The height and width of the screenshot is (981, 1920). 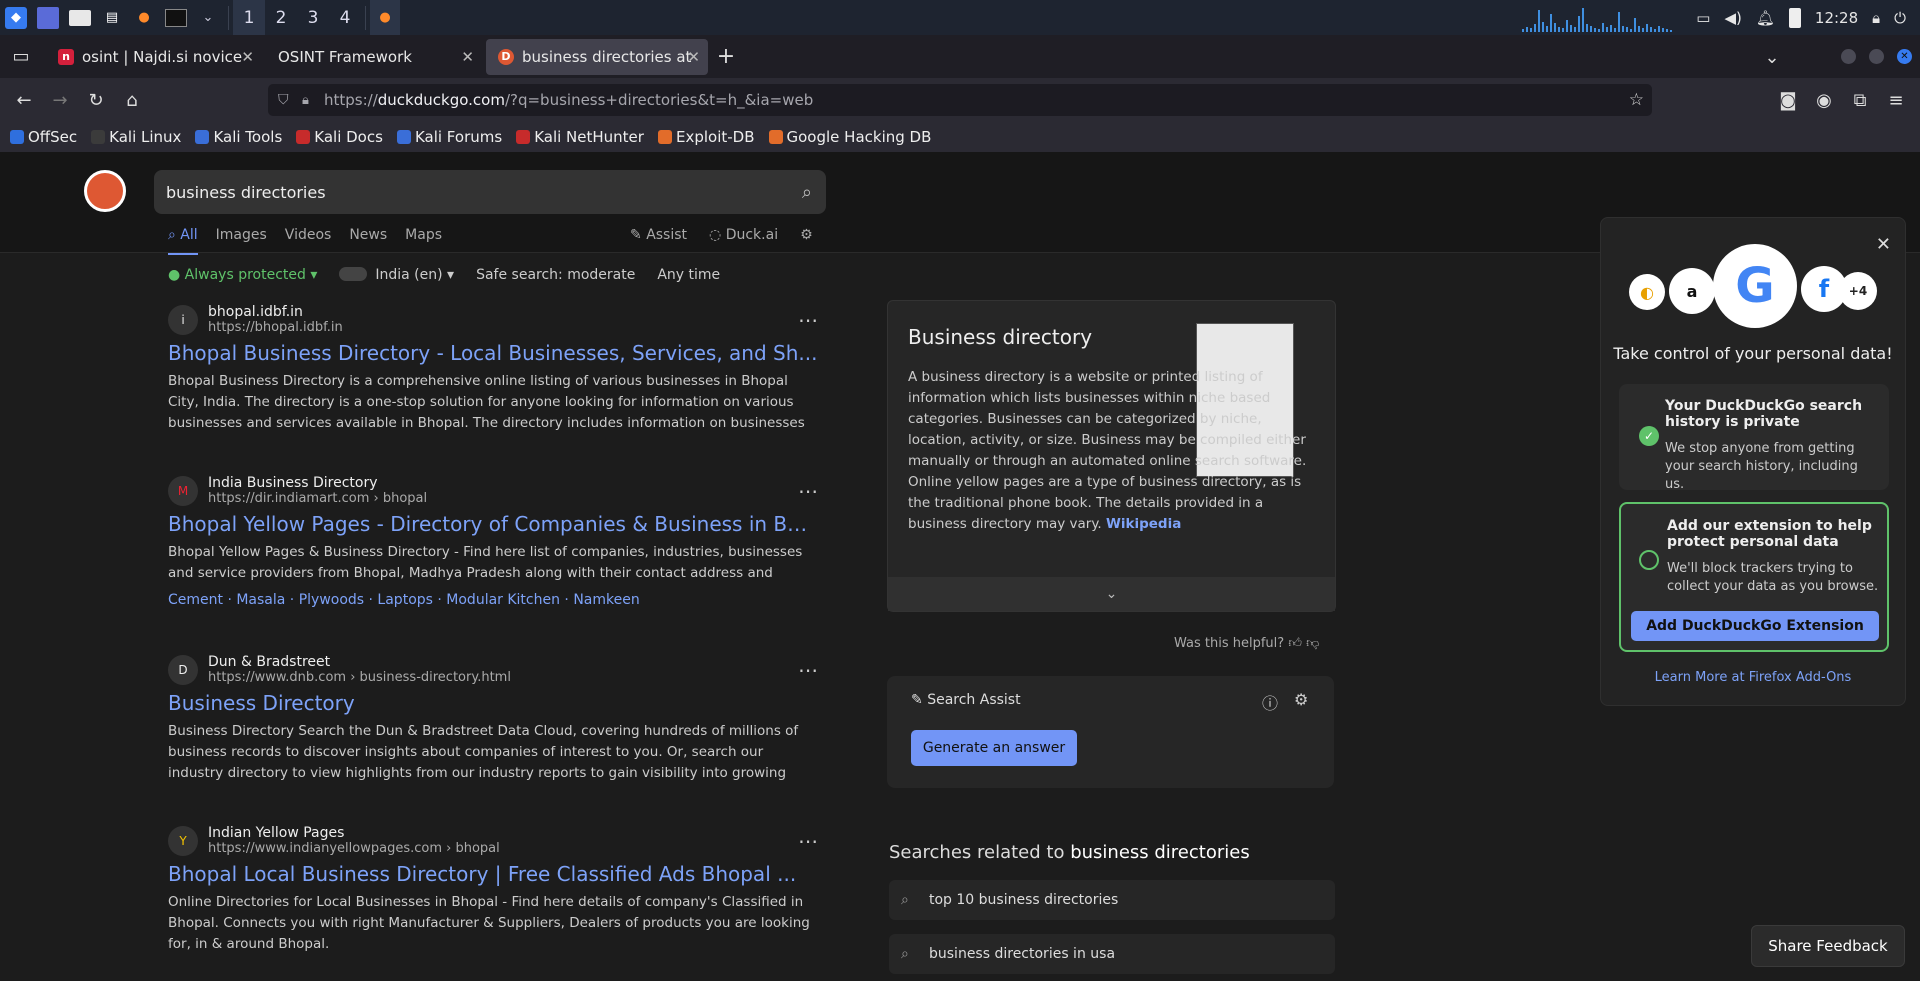 I want to click on result-title: Business Directory, so click(x=493, y=703).